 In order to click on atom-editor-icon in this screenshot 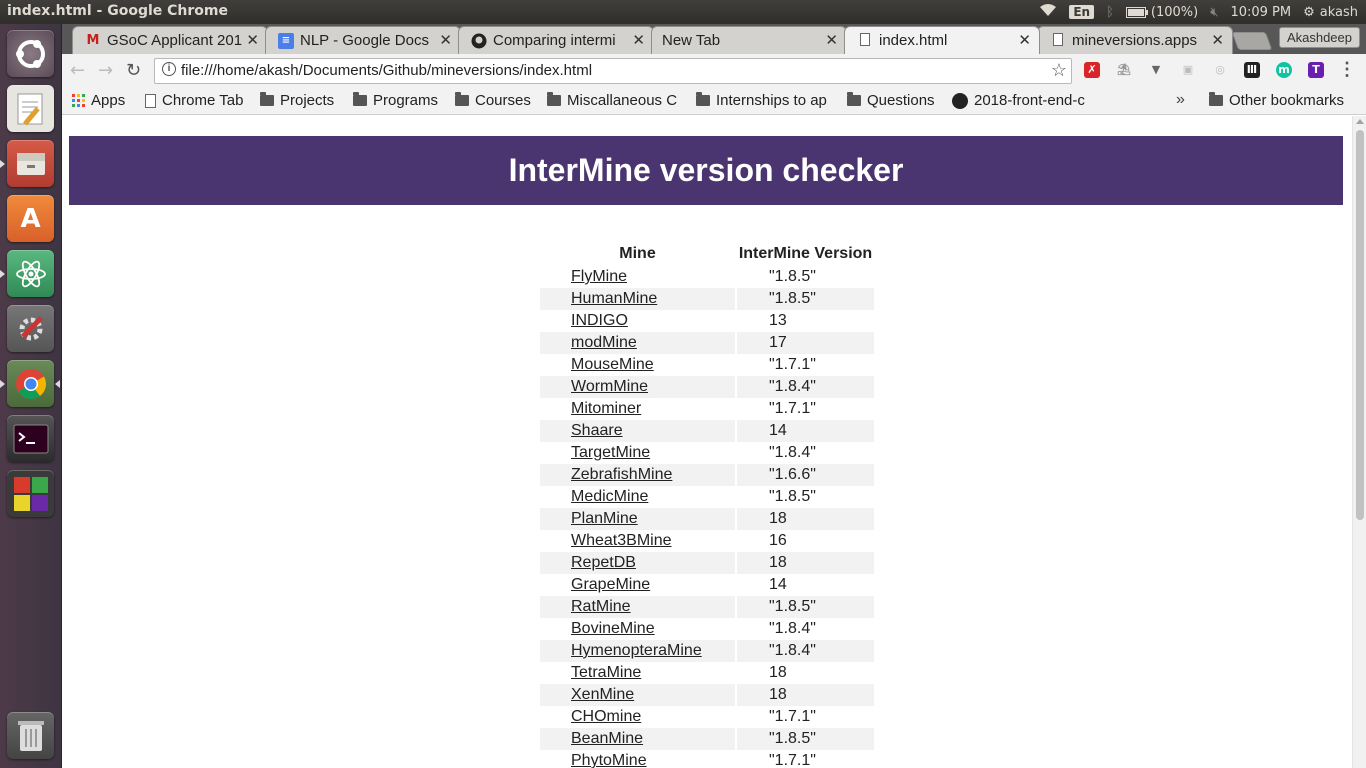, I will do `click(30, 273)`.